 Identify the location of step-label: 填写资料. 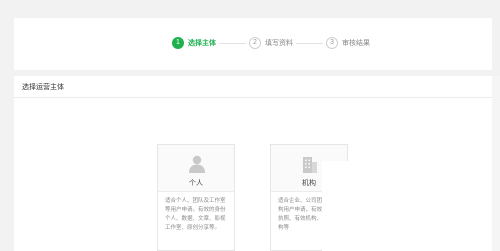
(279, 43).